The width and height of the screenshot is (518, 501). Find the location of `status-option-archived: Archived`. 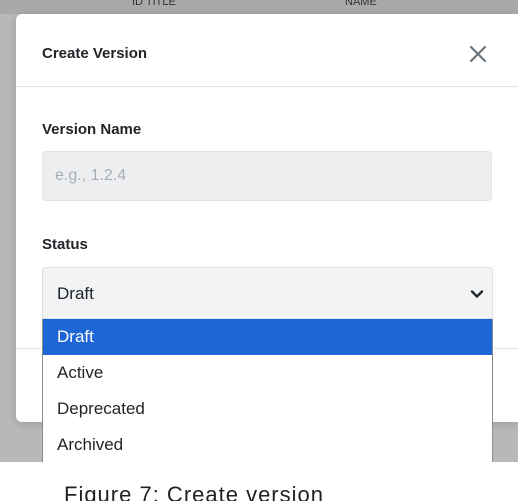

status-option-archived: Archived is located at coordinates (267, 444).